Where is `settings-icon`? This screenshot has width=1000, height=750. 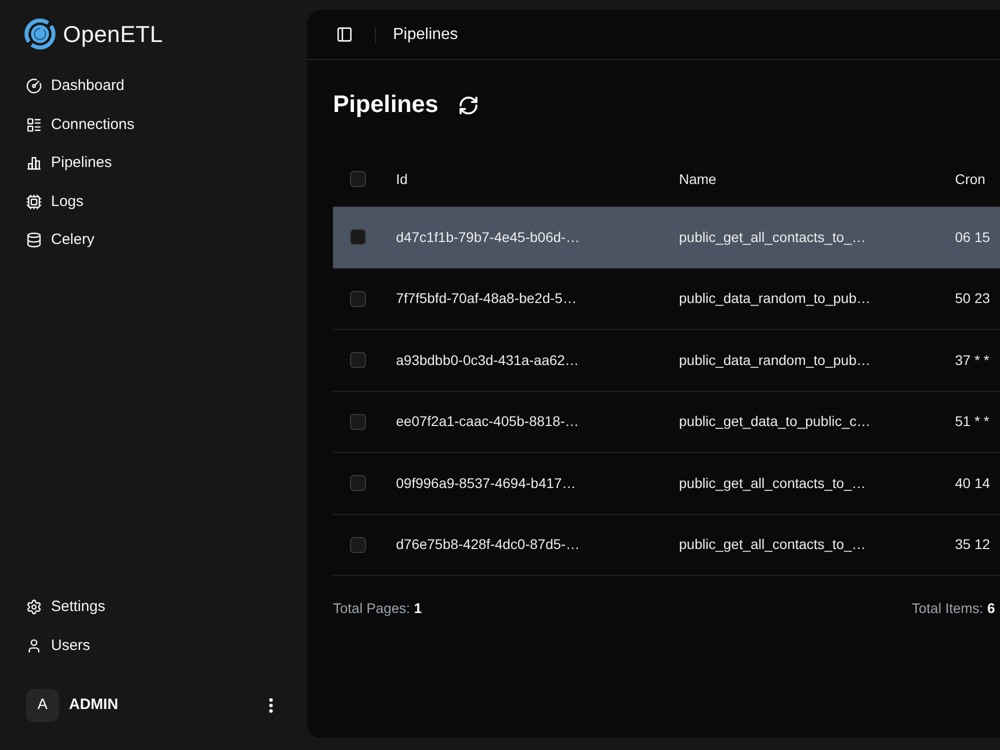 settings-icon is located at coordinates (34, 607).